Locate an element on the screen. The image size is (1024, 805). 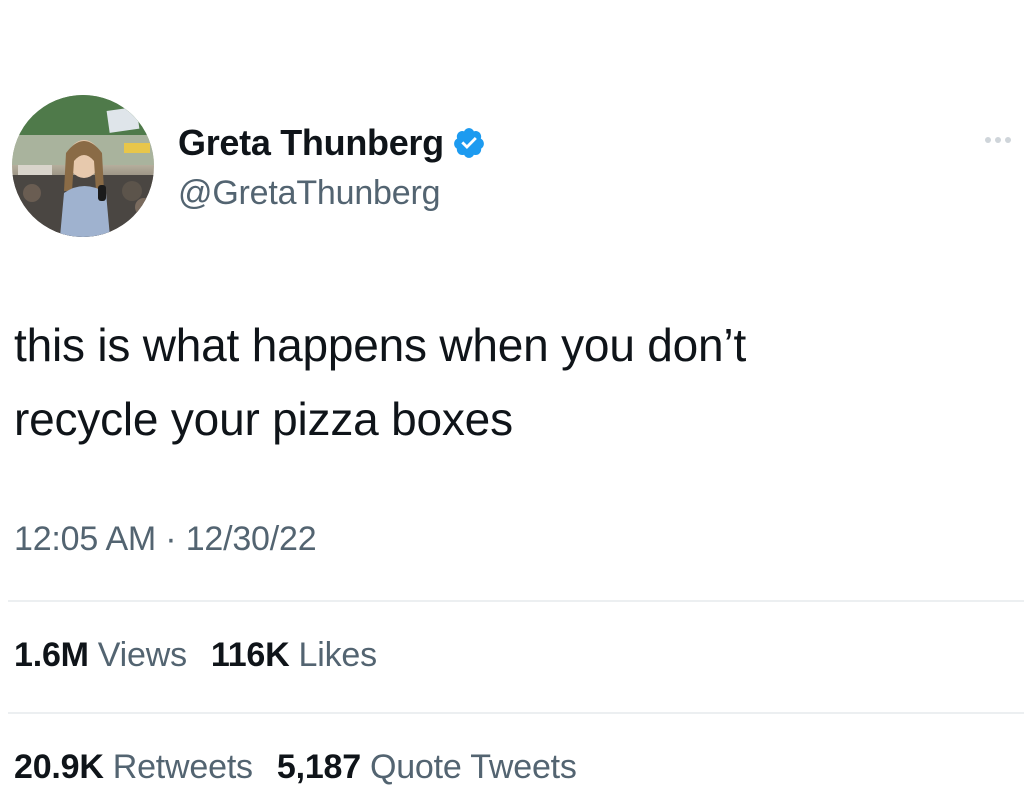
quote-tweets-stat: 5,187 Quote Tweets is located at coordinates (427, 767).